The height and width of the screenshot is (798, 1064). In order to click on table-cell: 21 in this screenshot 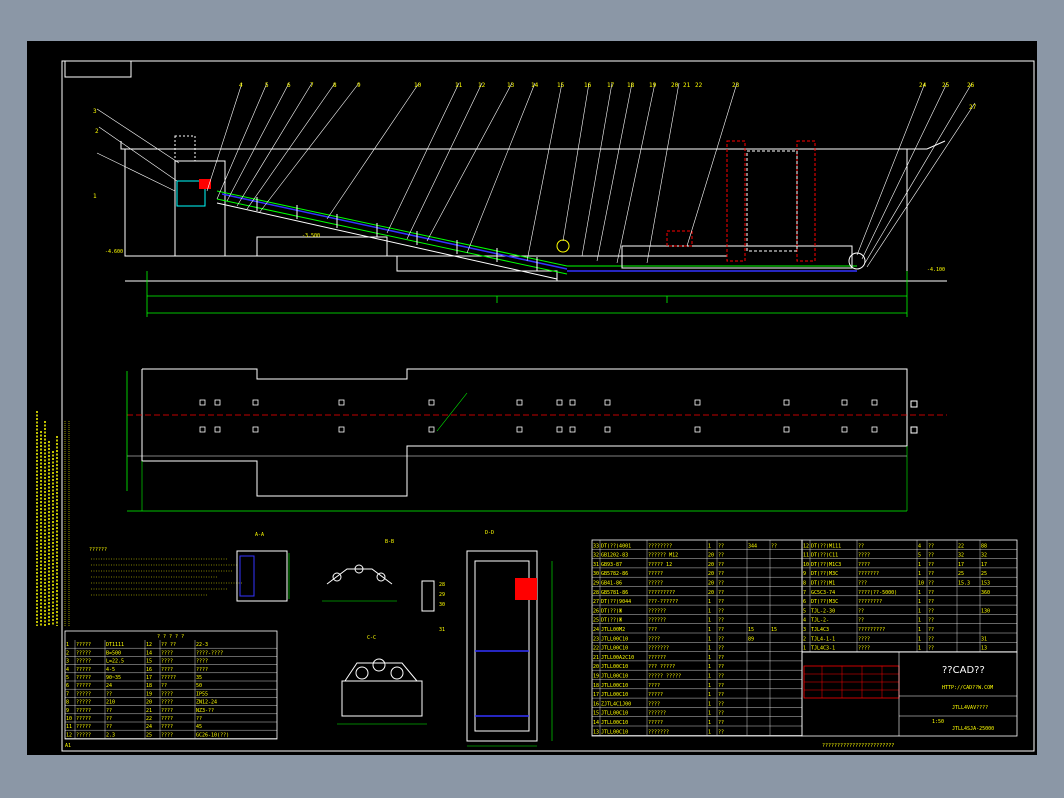, I will do `click(149, 711)`.